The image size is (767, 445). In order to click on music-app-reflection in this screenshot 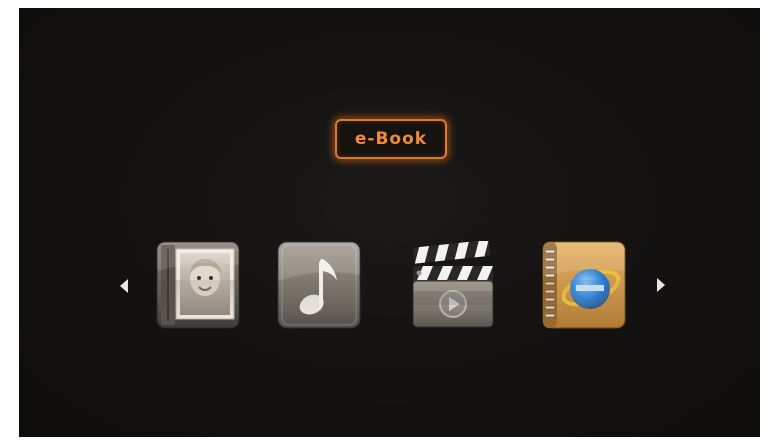, I will do `click(319, 305)`.